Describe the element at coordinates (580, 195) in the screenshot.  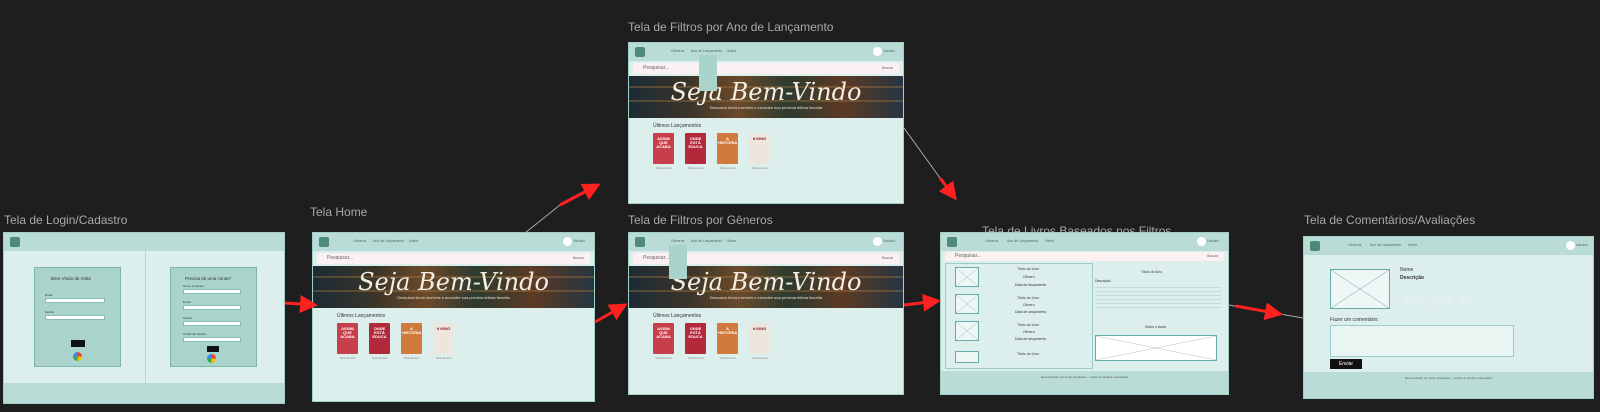
I see `connector-home-ano` at that location.